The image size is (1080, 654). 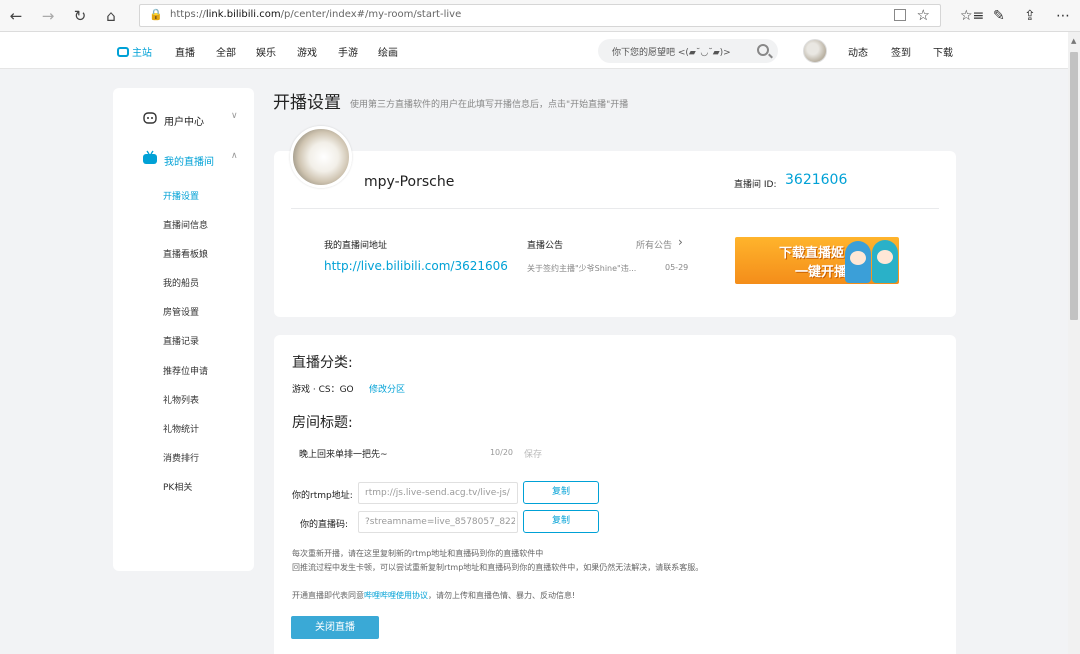 What do you see at coordinates (321, 157) in the screenshot?
I see `room-avatar` at bounding box center [321, 157].